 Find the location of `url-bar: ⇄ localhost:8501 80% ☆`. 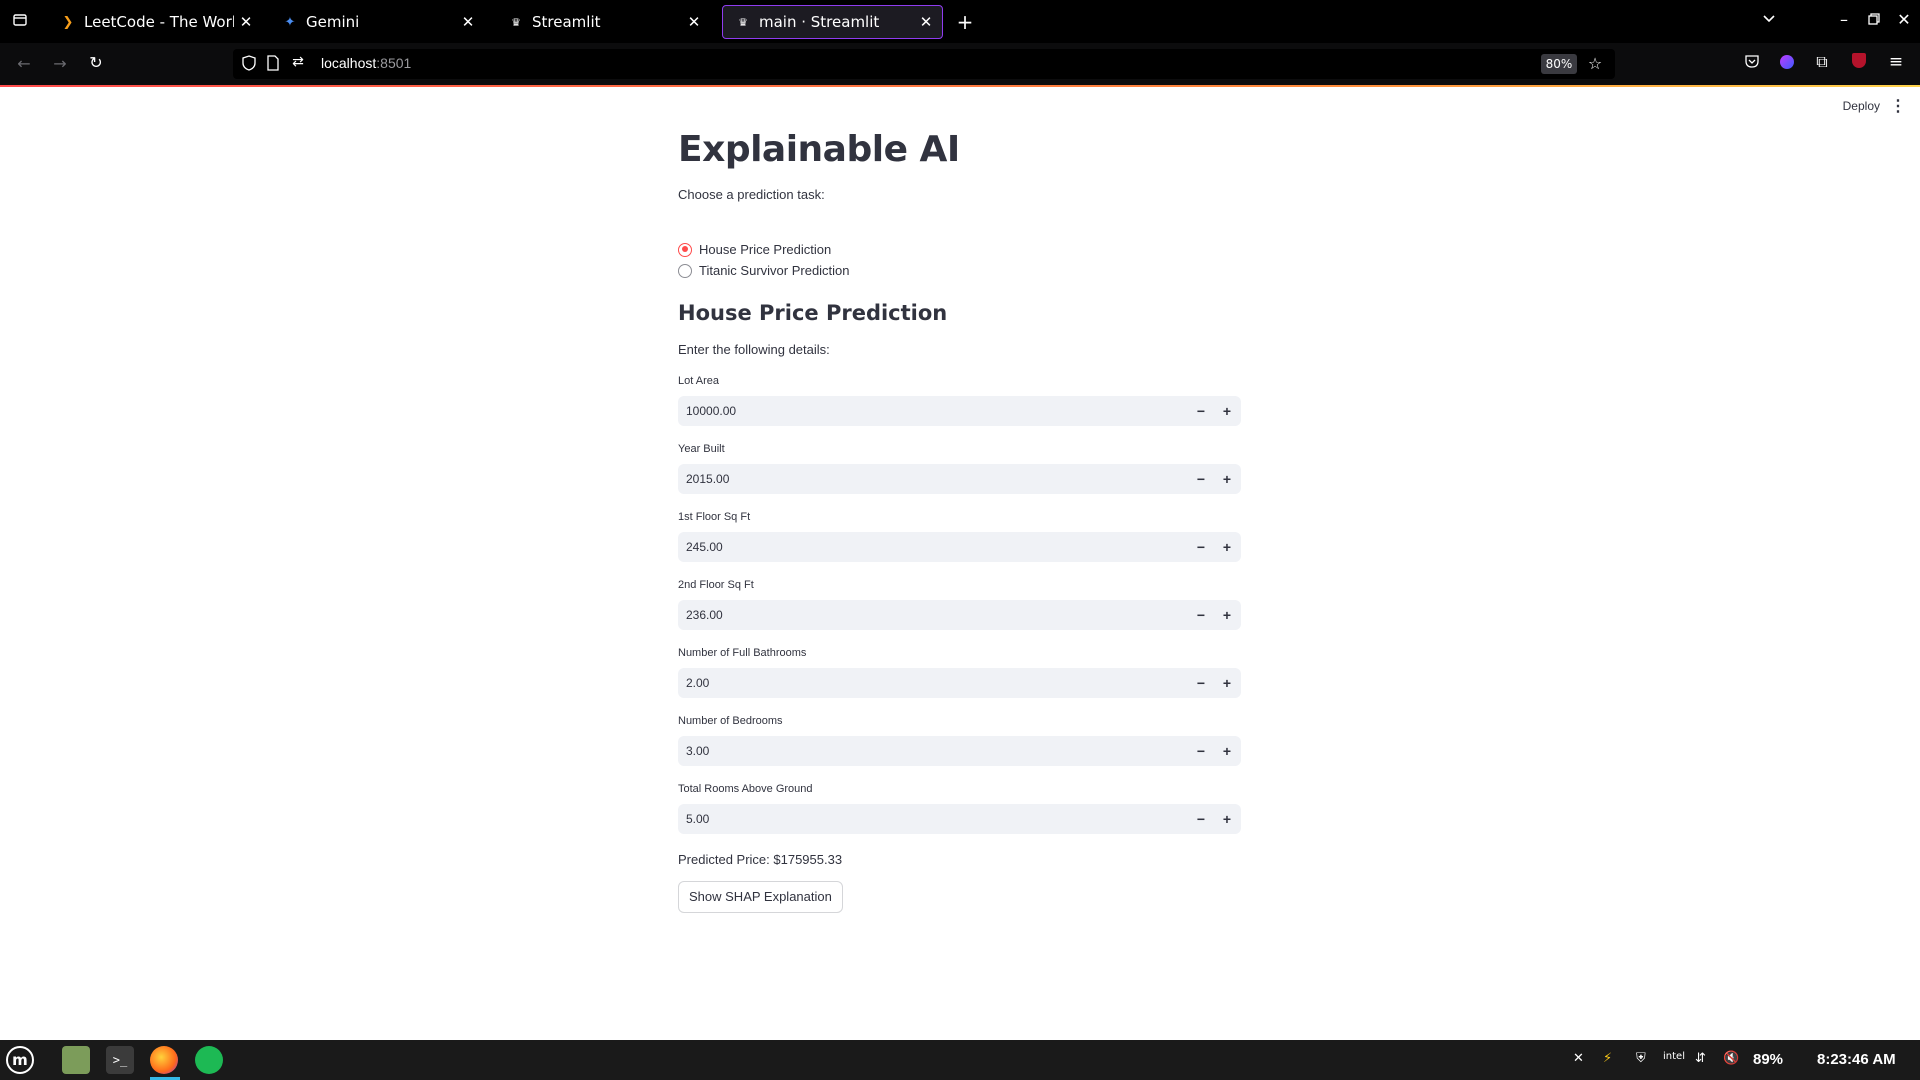

url-bar: ⇄ localhost:8501 80% ☆ is located at coordinates (924, 64).